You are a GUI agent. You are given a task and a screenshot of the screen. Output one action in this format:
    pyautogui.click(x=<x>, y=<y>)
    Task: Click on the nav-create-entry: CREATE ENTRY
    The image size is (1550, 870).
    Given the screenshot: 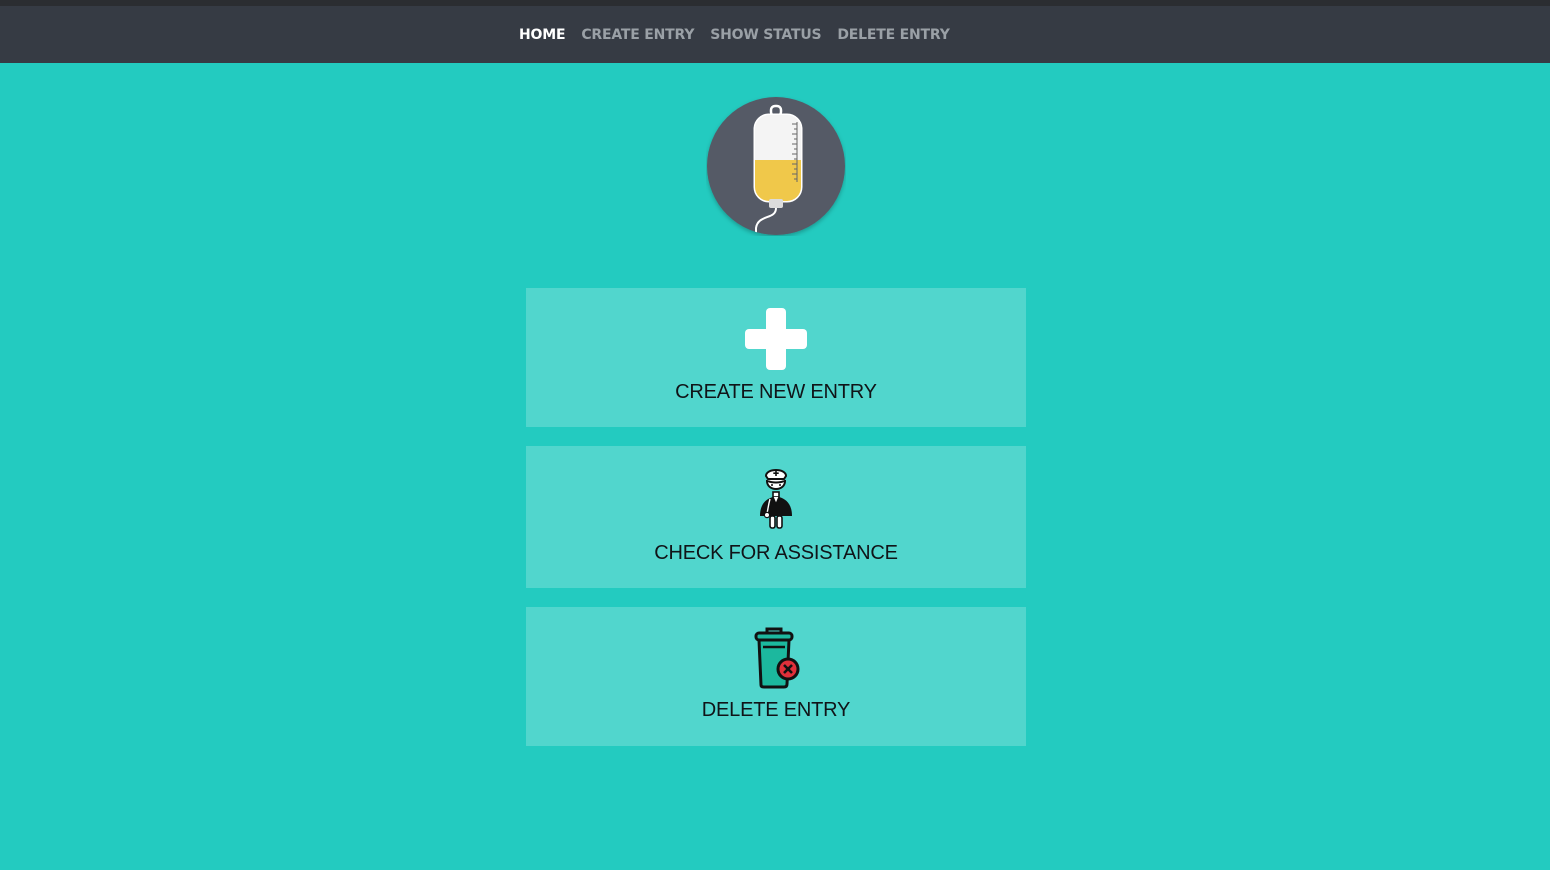 What is the action you would take?
    pyautogui.click(x=637, y=35)
    